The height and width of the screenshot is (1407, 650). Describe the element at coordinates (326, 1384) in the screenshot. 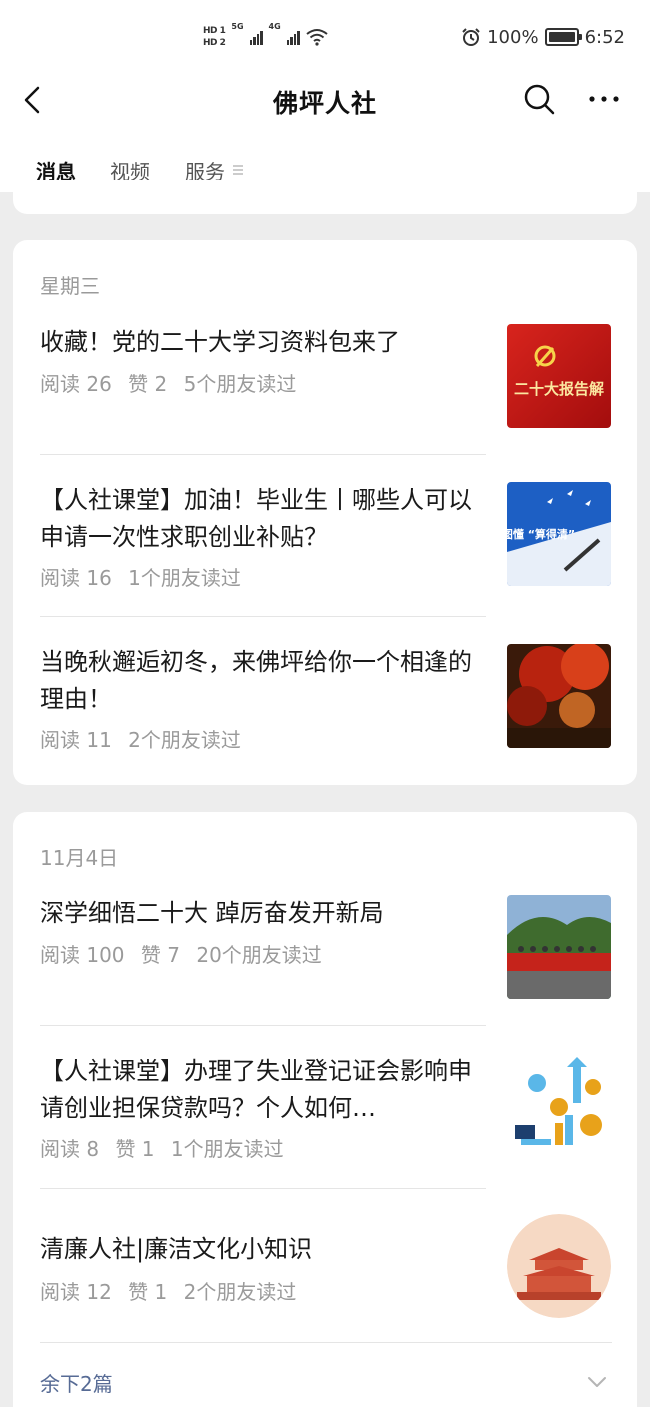

I see `expand-remaining-row: 余下2篇` at that location.